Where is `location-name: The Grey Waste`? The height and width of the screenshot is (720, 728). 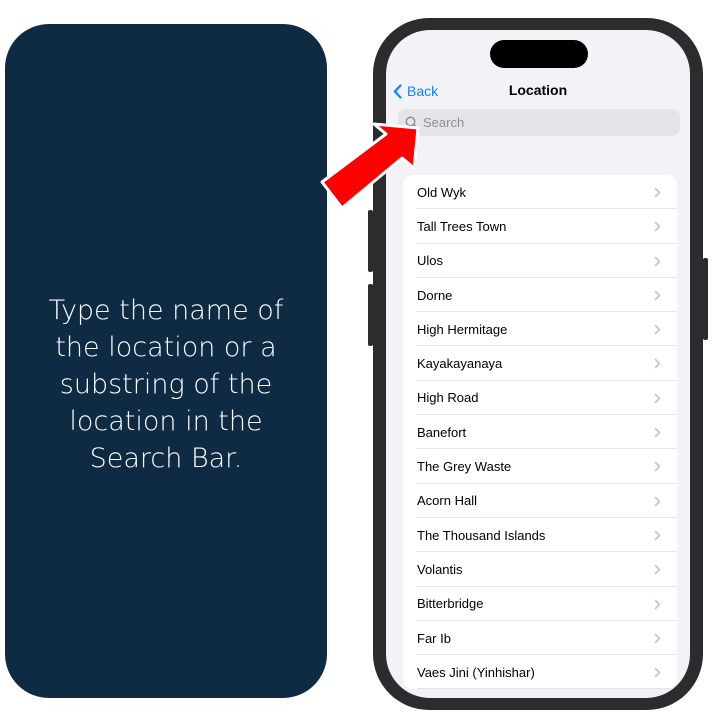 location-name: The Grey Waste is located at coordinates (464, 467).